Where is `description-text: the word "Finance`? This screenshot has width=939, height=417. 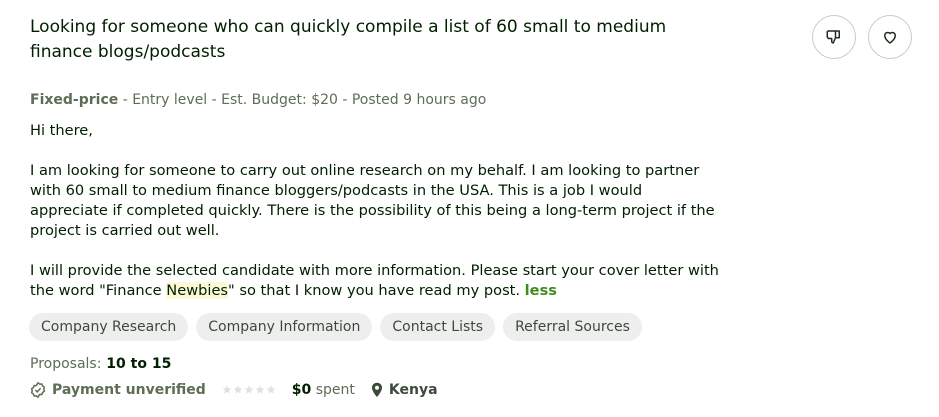 description-text: the word "Finance is located at coordinates (98, 290).